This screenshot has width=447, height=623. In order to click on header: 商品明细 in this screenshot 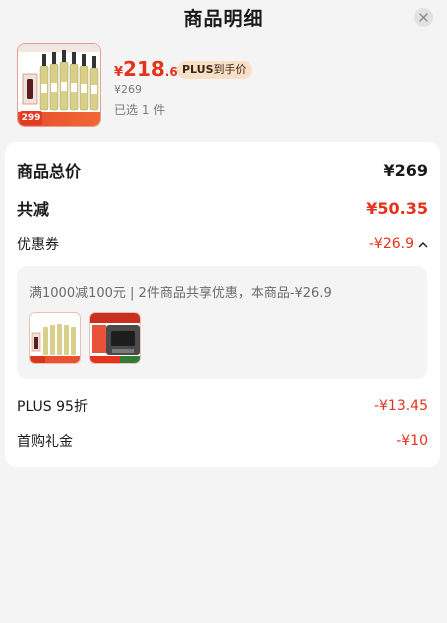, I will do `click(223, 18)`.